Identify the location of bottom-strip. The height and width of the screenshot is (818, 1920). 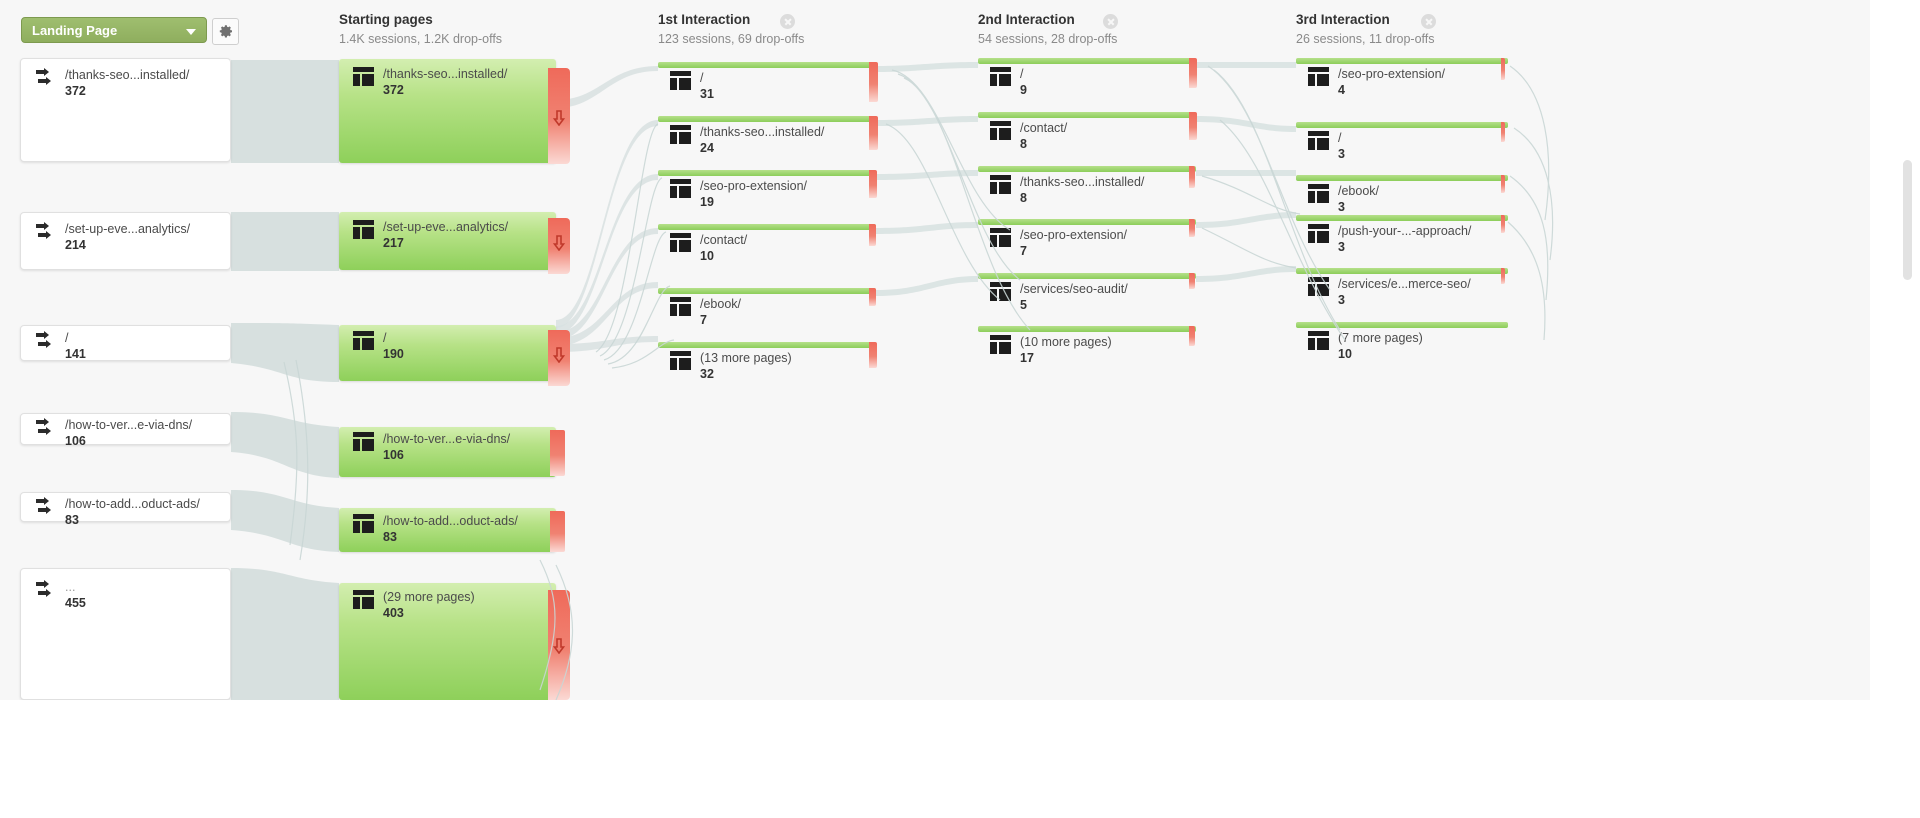
(960, 759).